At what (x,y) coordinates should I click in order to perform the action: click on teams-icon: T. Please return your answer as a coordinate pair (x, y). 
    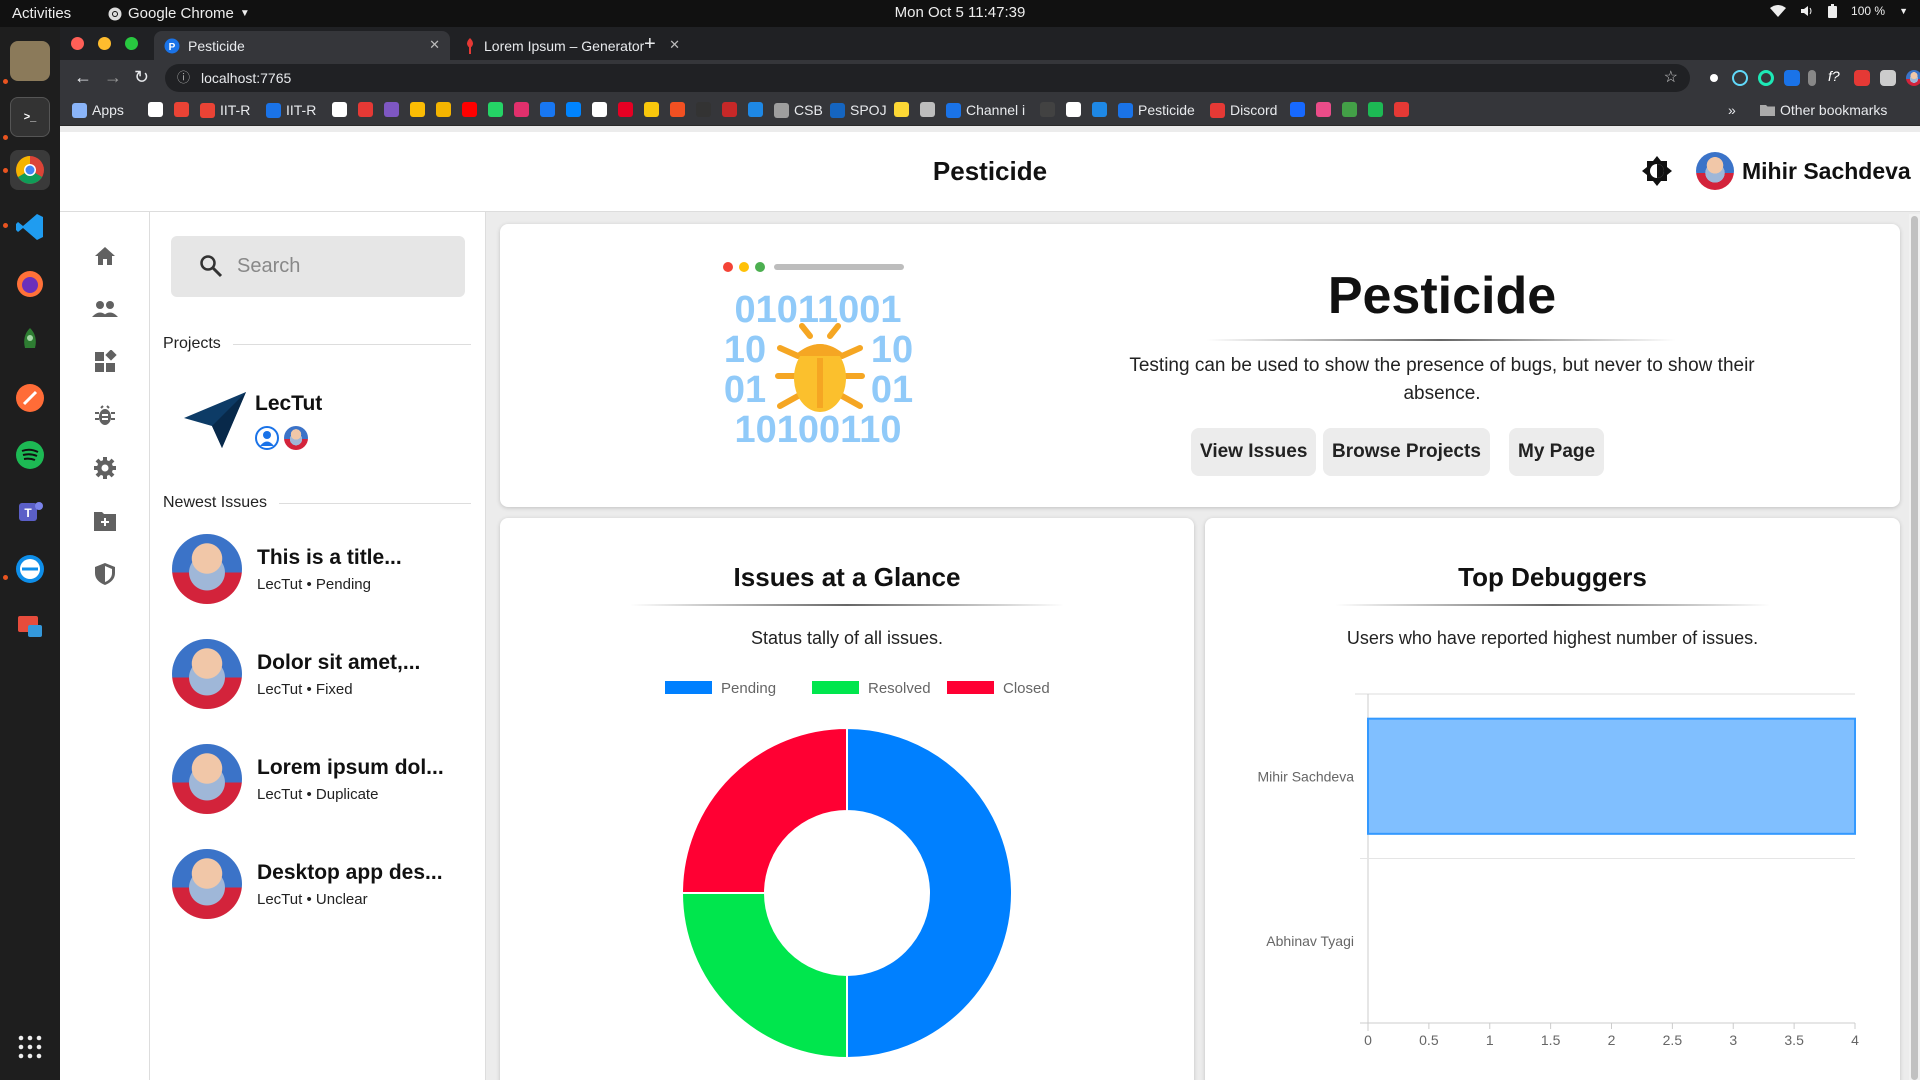
    Looking at the image, I should click on (30, 512).